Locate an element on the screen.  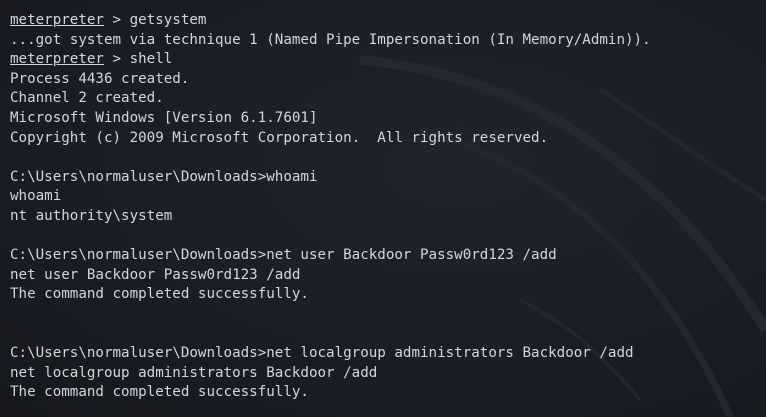
terminal-line-text: net user Backdoor Passw0rd123 /add is located at coordinates (155, 274).